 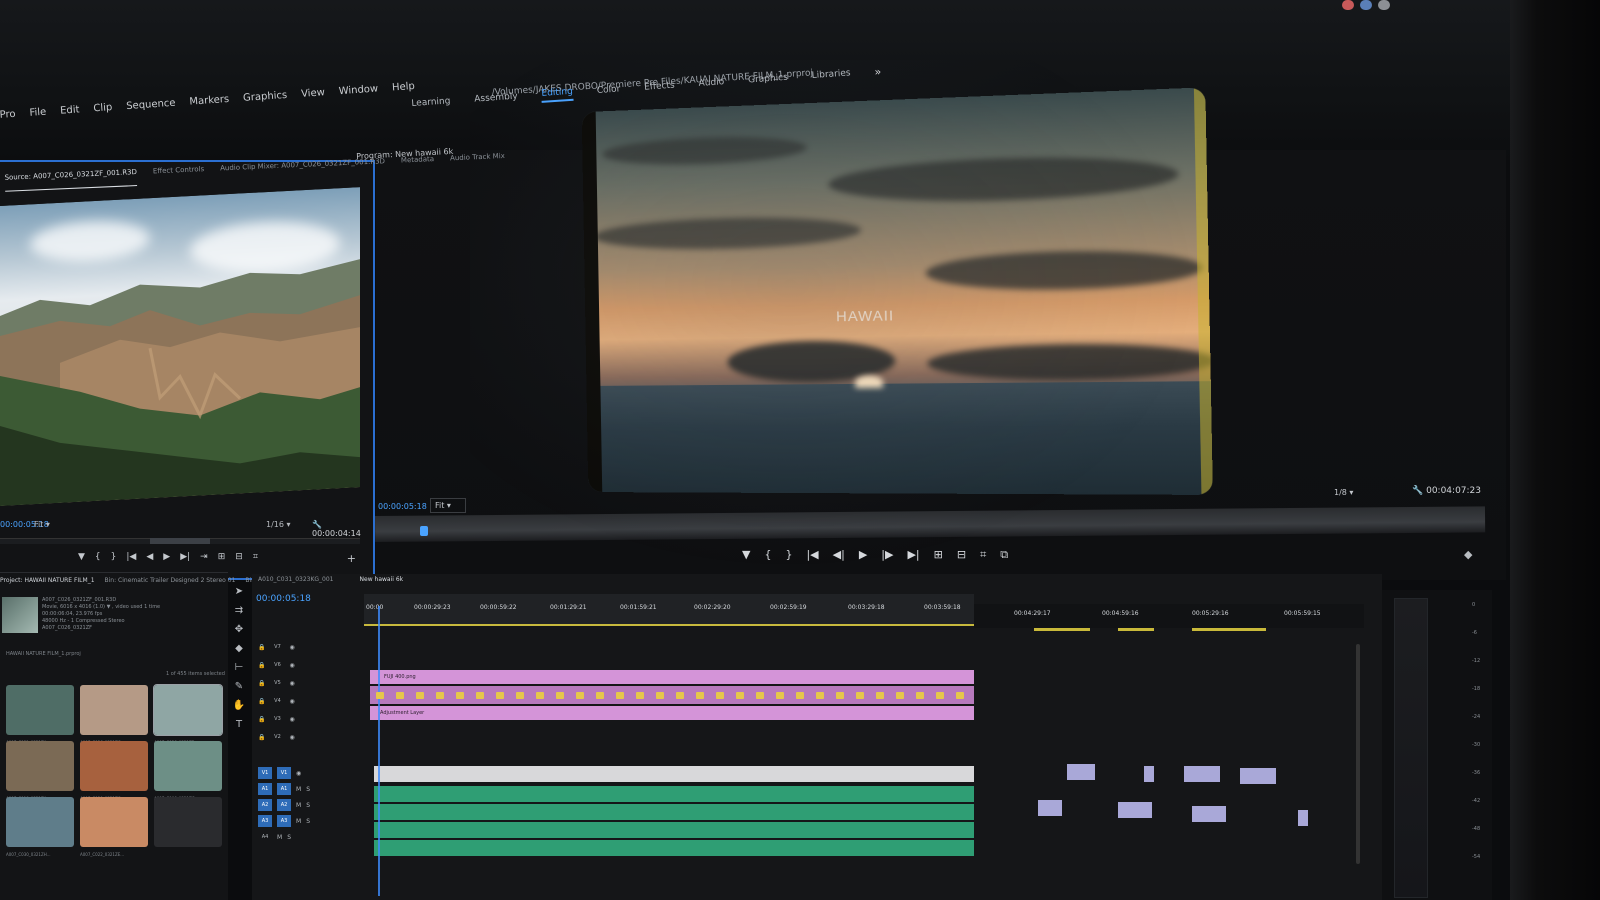 I want to click on track-label: V6, so click(x=277, y=665).